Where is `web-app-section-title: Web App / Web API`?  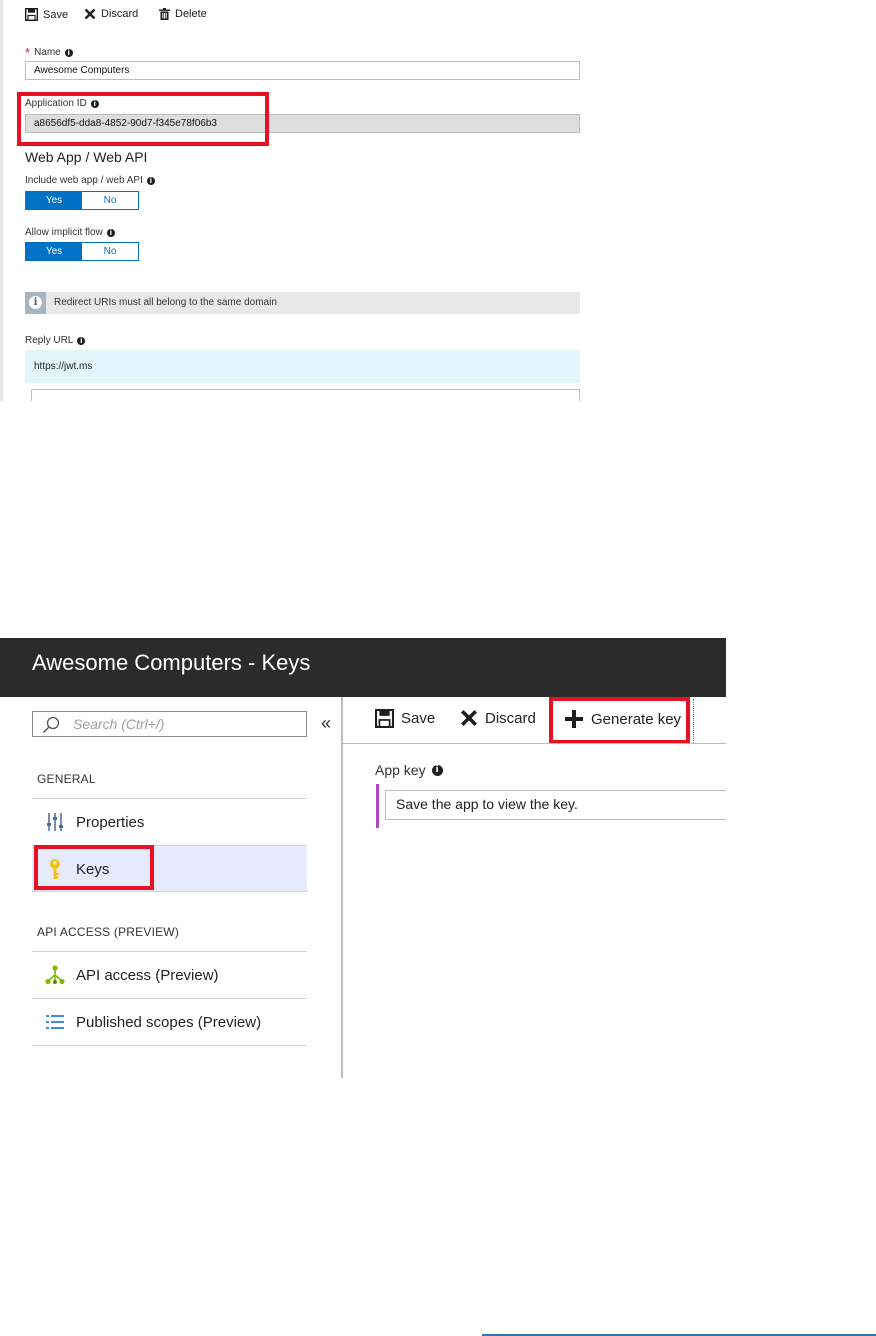
web-app-section-title: Web App / Web API is located at coordinates (86, 157).